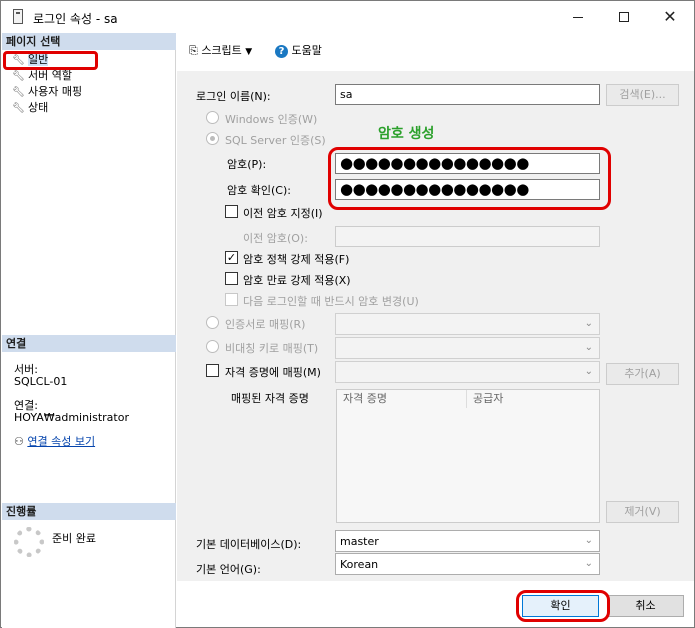 The image size is (695, 628). I want to click on default-lang-combo: Korean ⌄, so click(467, 564).